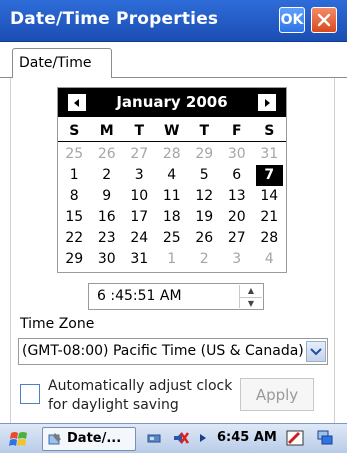  I want to click on calendar-day: 9, so click(107, 196).